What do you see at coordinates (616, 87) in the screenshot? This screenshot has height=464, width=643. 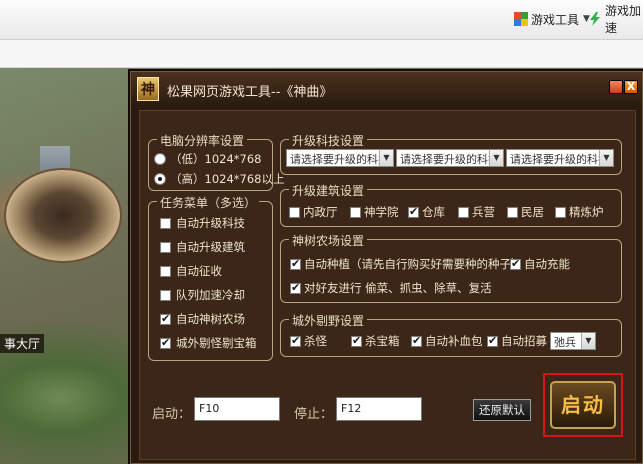 I see `minimize-button` at bounding box center [616, 87].